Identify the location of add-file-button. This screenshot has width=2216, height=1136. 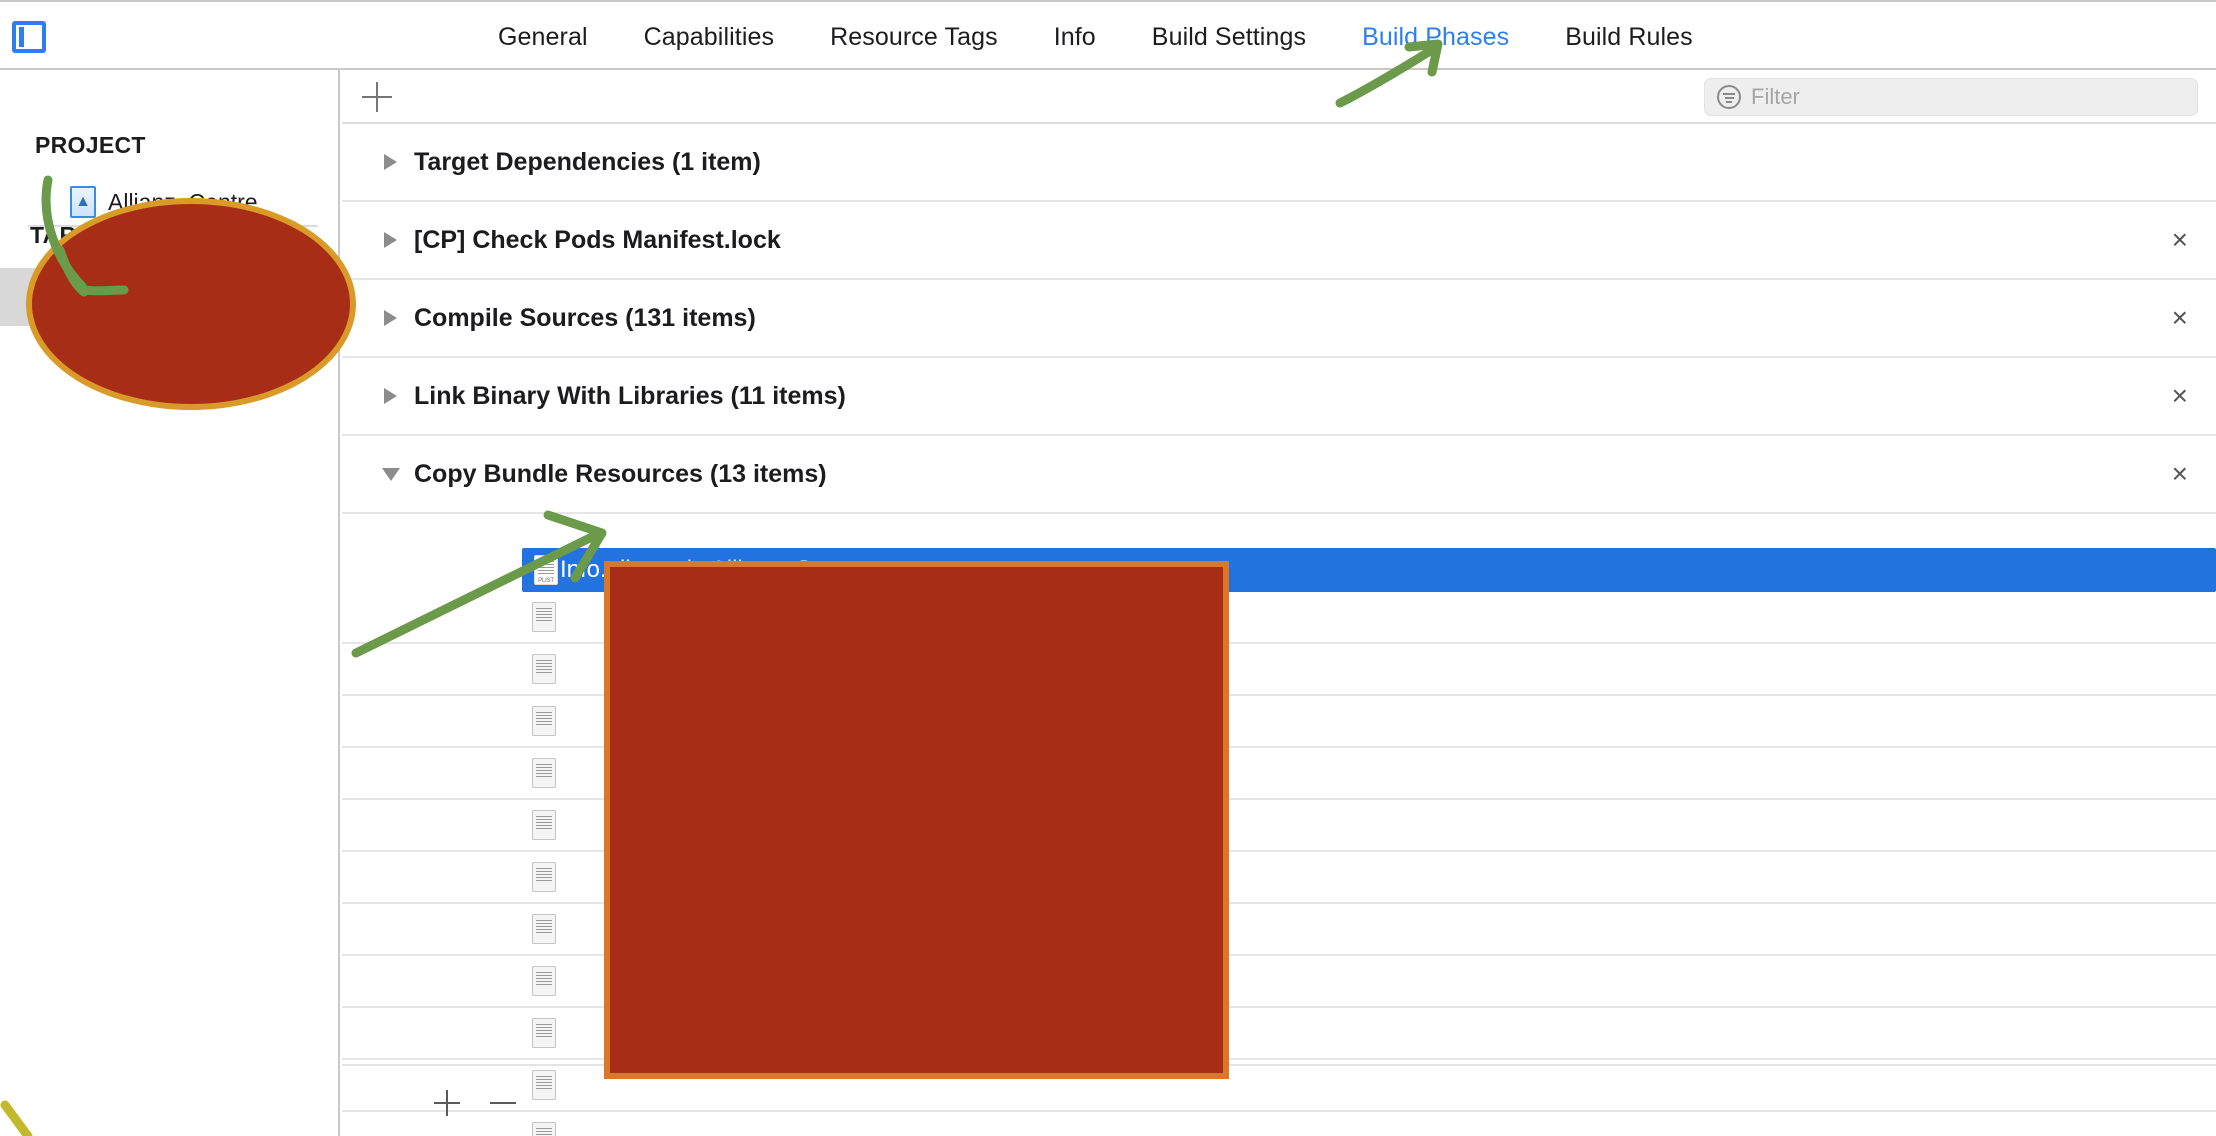
(447, 1103).